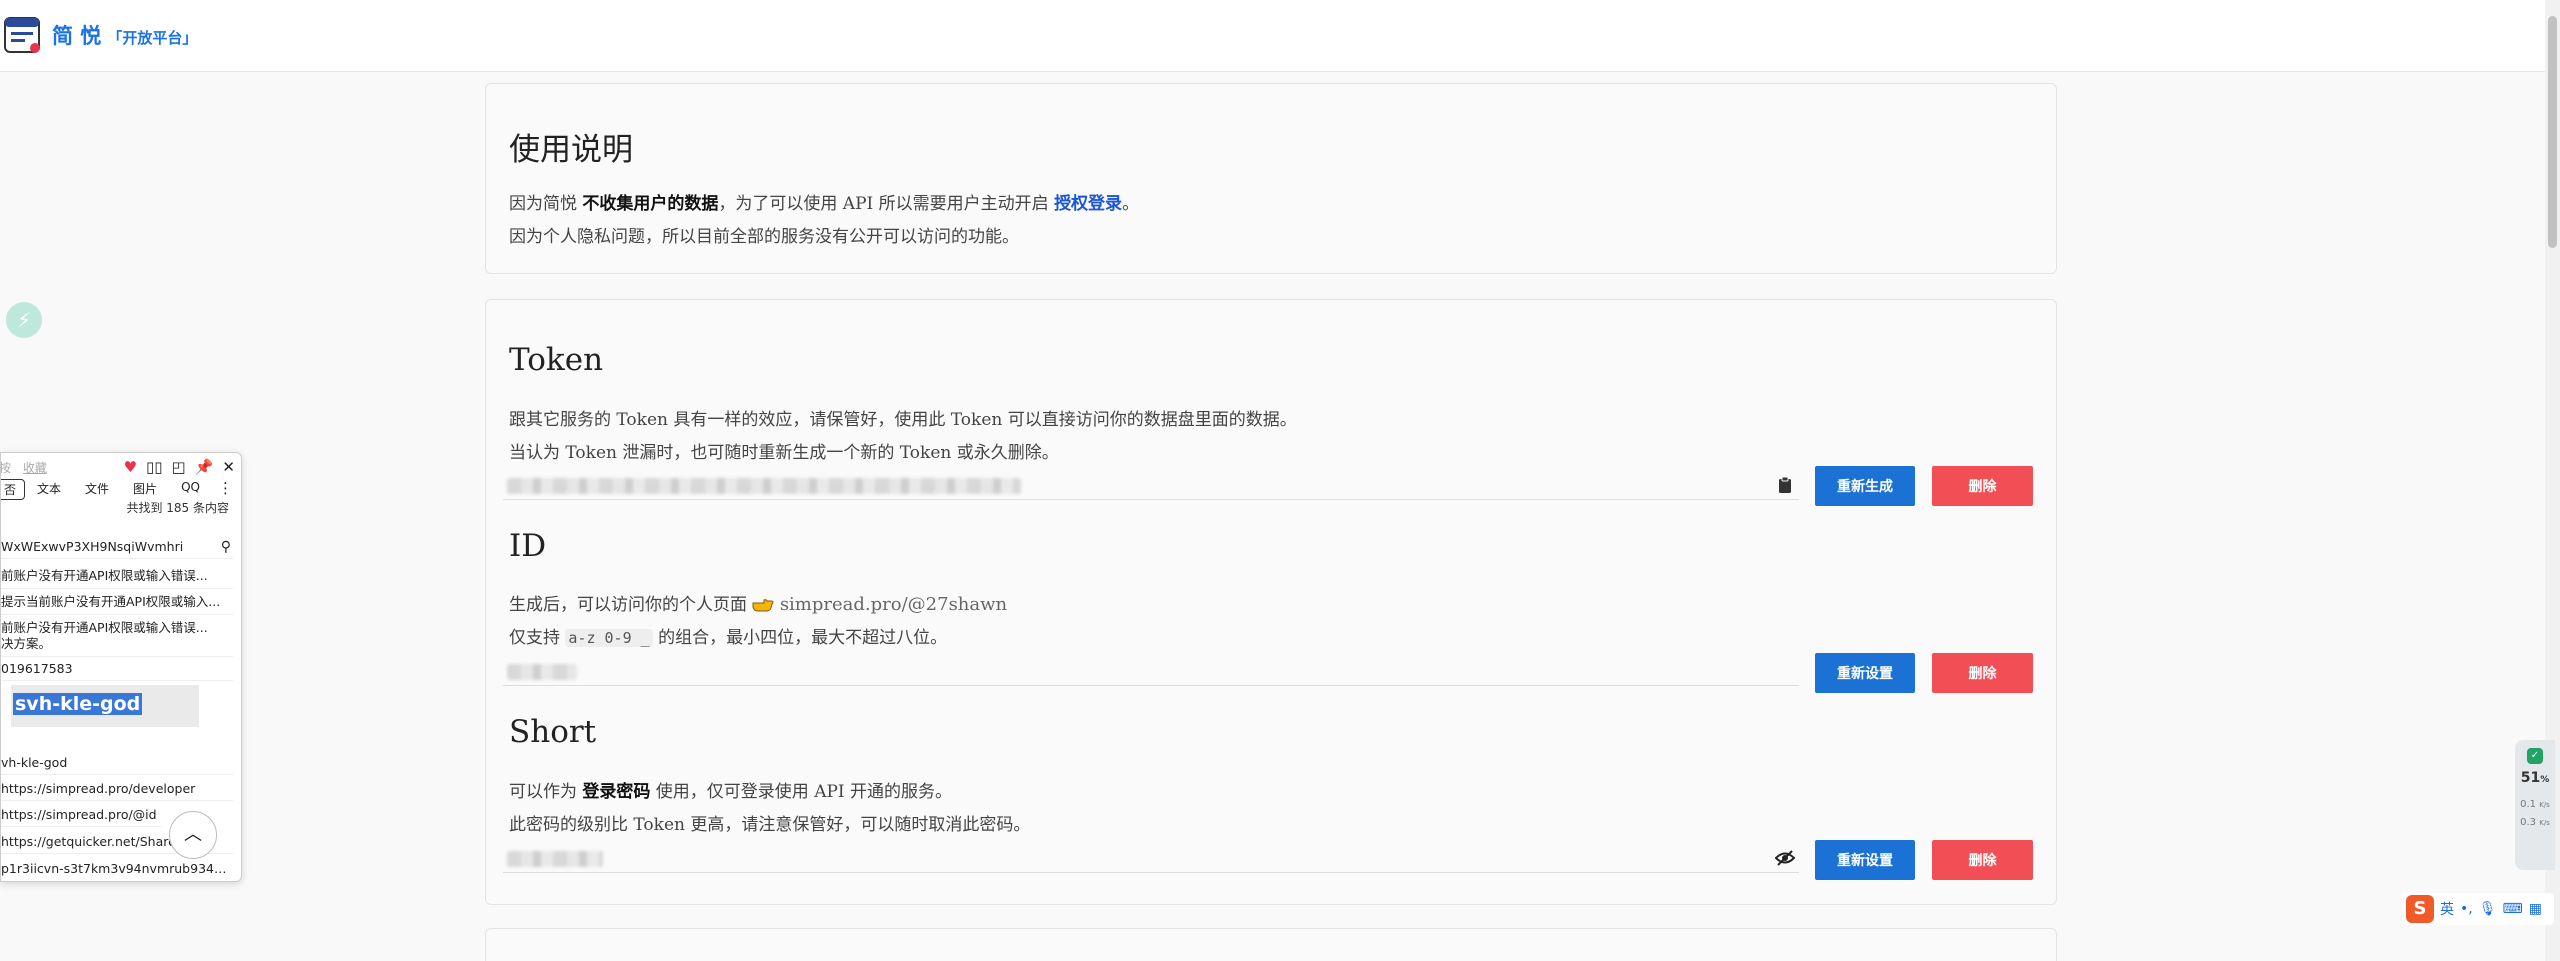 The width and height of the screenshot is (2560, 961). I want to click on eye-off-icon, so click(1785, 858).